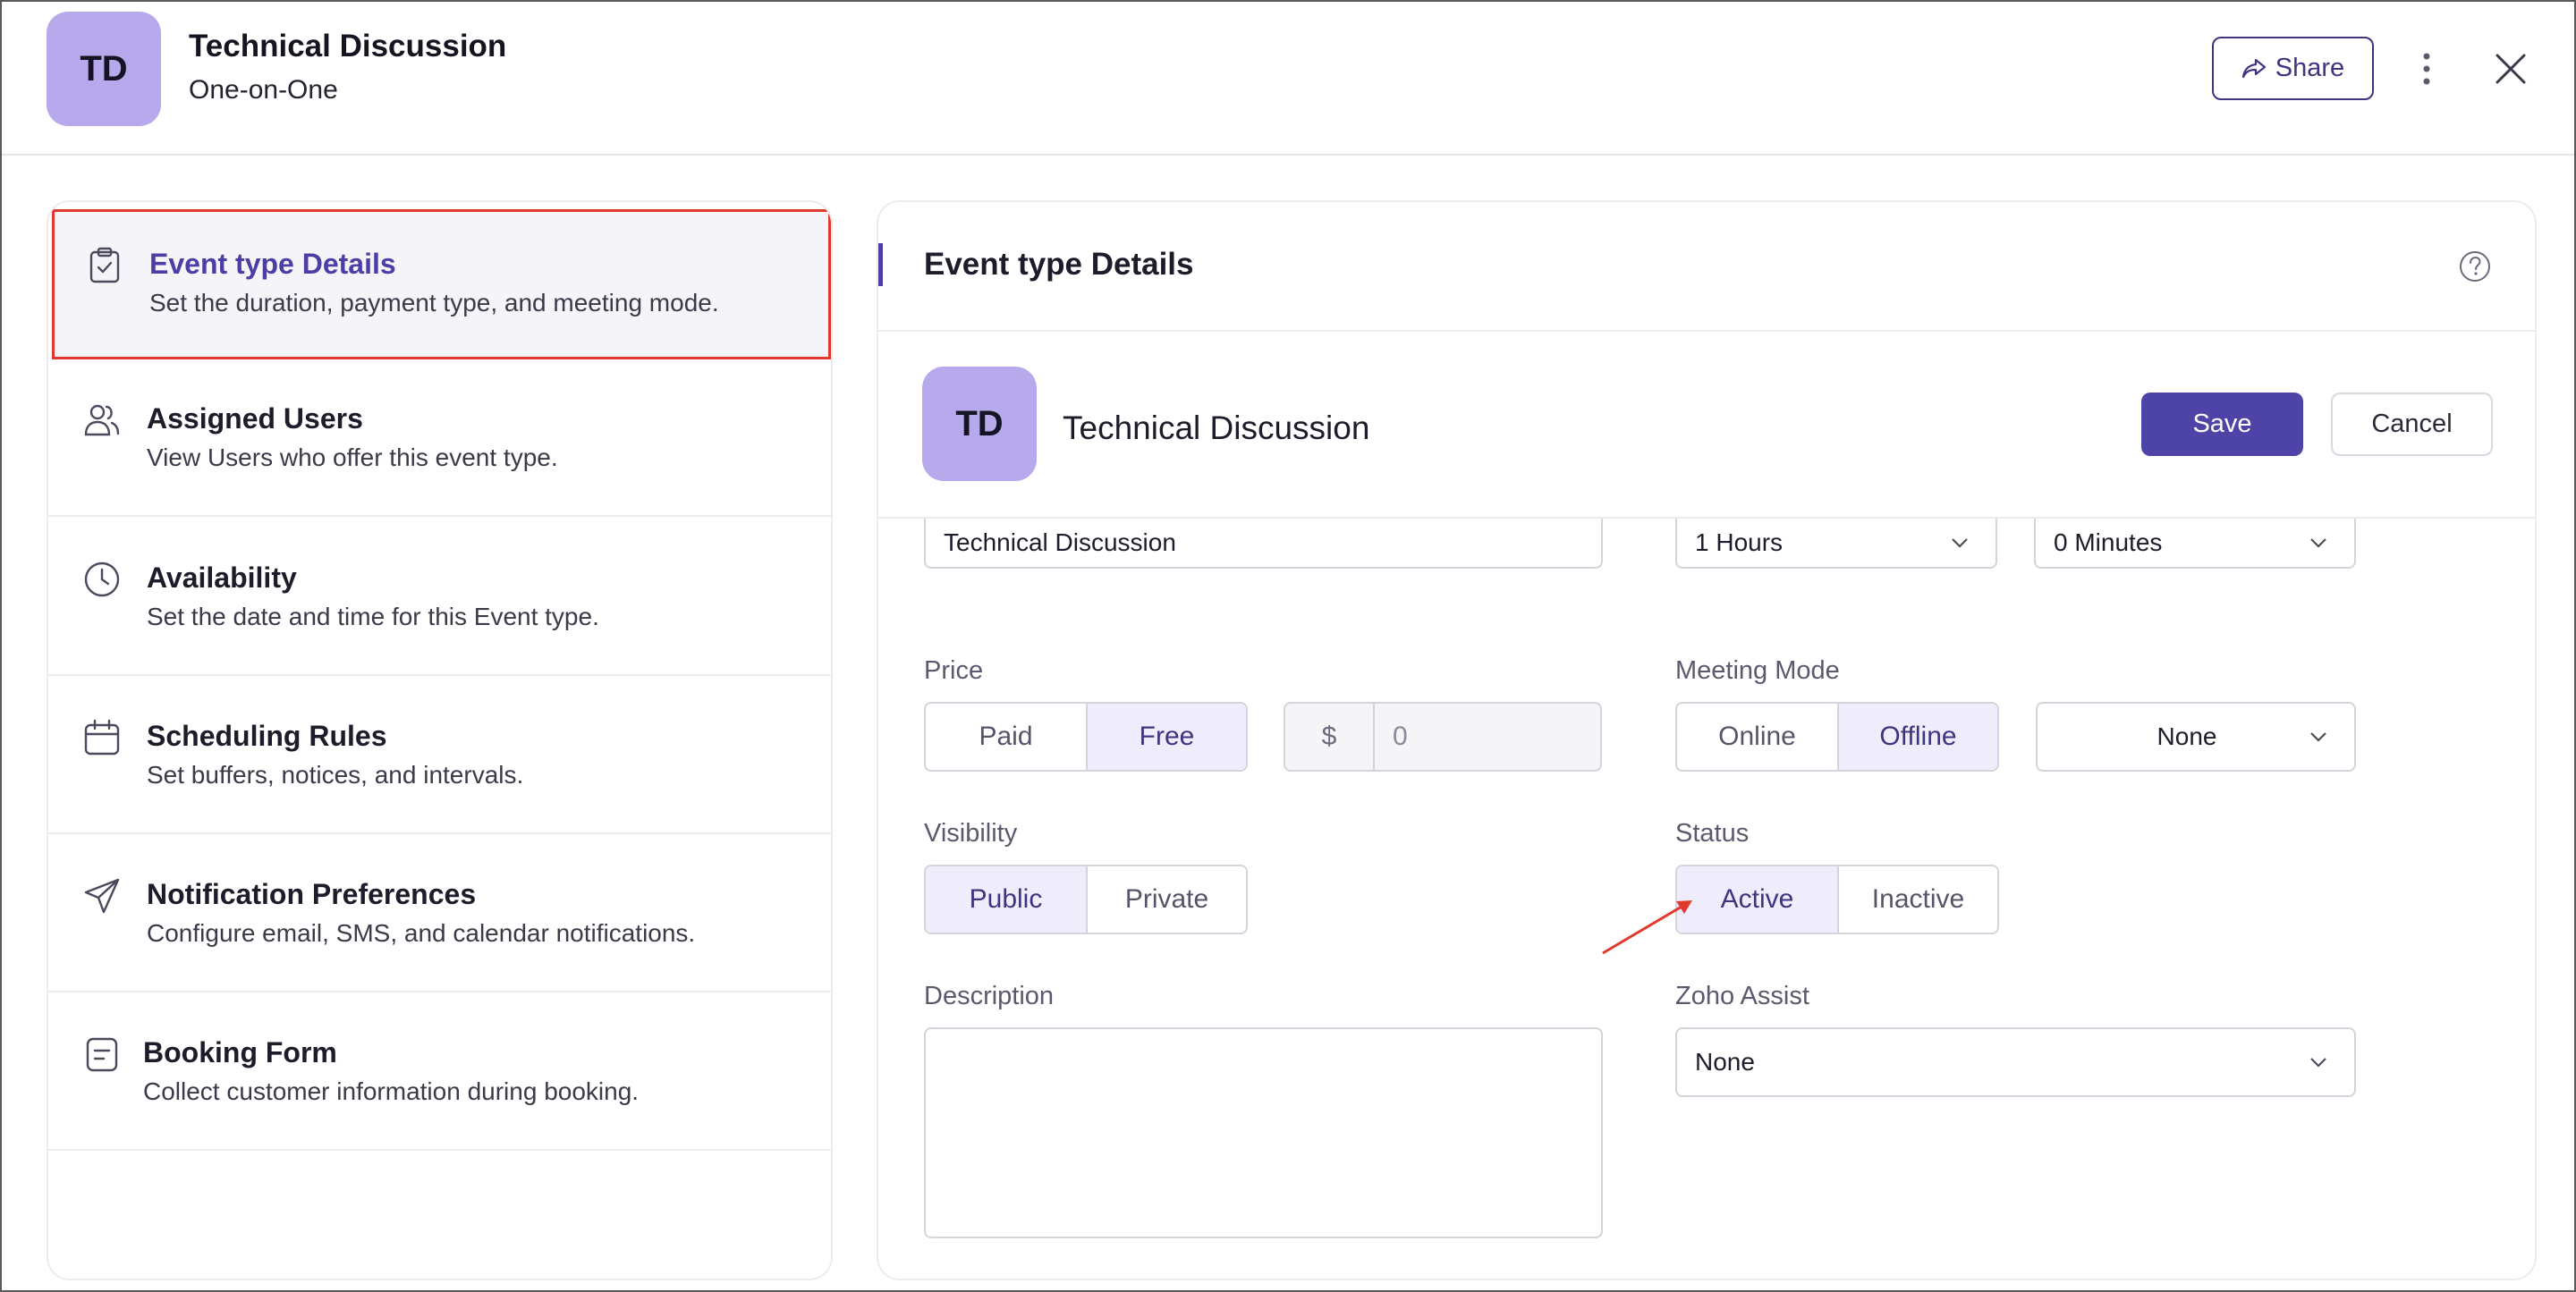  What do you see at coordinates (1742, 996) in the screenshot?
I see `zoho-assist-label: Zoho Assist` at bounding box center [1742, 996].